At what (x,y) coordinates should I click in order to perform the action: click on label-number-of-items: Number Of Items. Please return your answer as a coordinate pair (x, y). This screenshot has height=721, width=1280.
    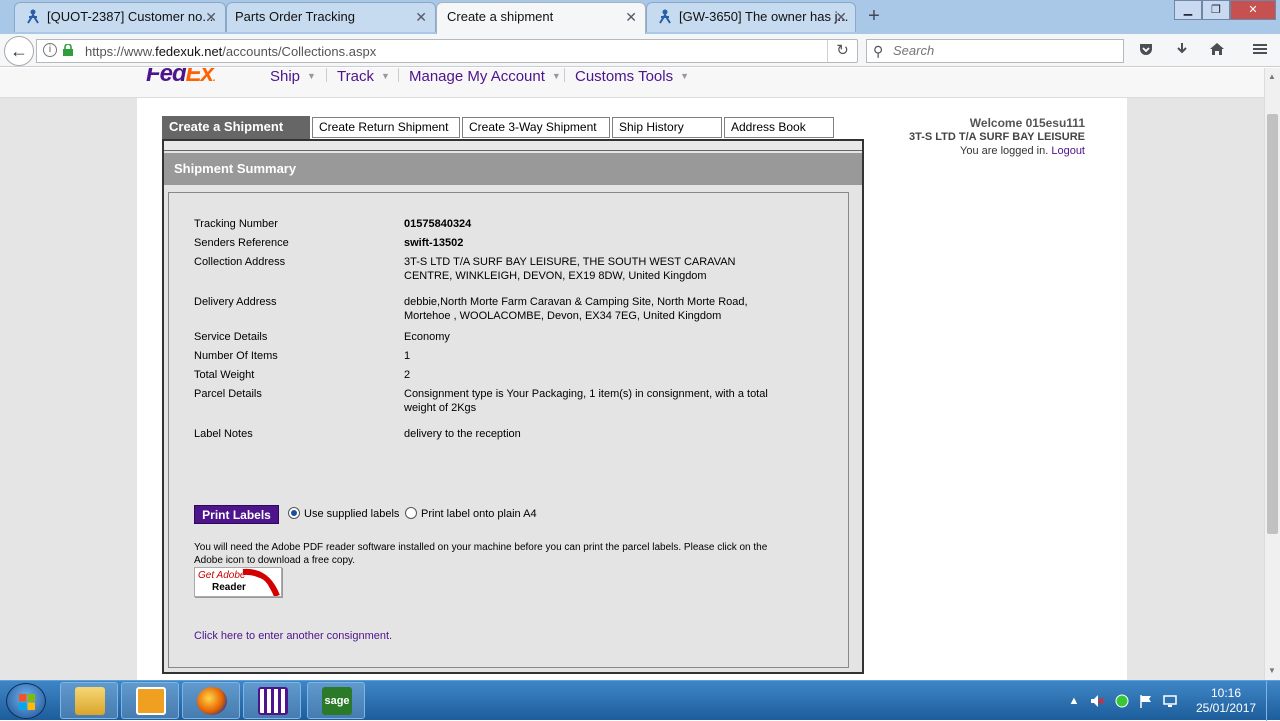
    Looking at the image, I should click on (236, 356).